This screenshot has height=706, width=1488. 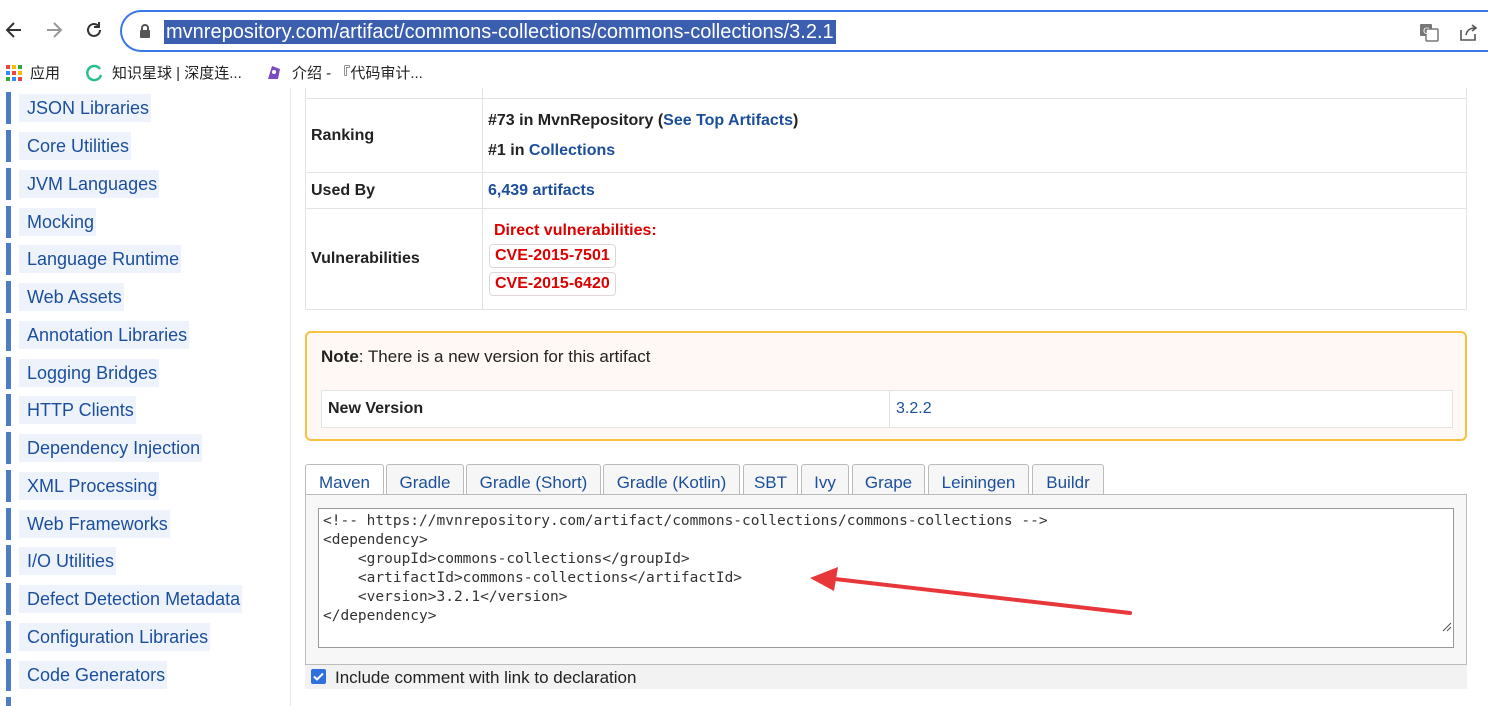 What do you see at coordinates (45, 73) in the screenshot?
I see `bookmark-label: 应用` at bounding box center [45, 73].